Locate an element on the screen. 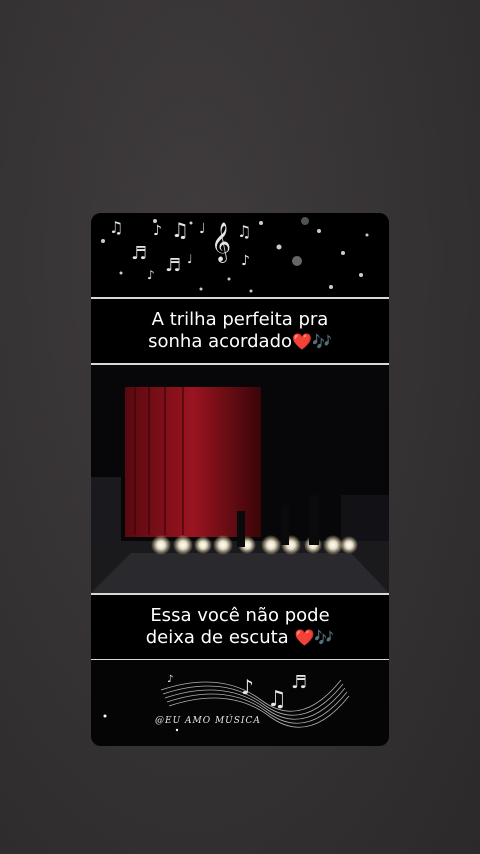 The width and height of the screenshot is (480, 854). top-caption-line-2: sonha acordado❤️🎶 is located at coordinates (240, 341).